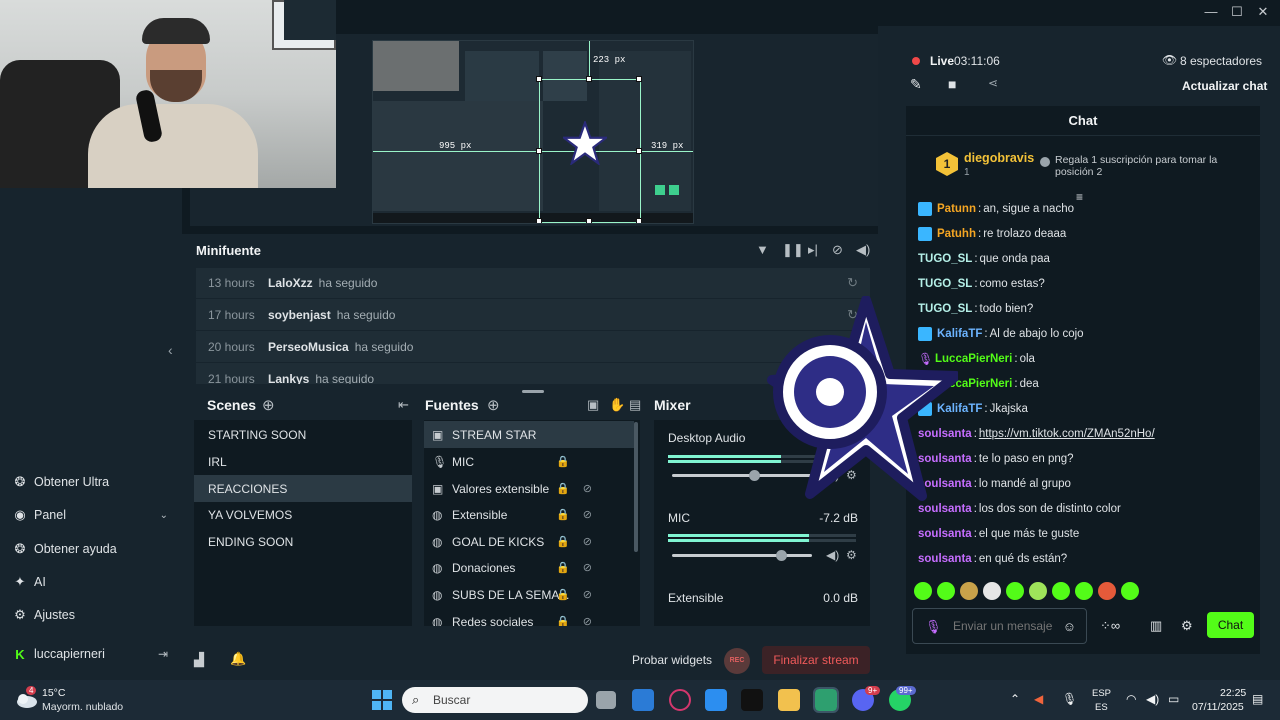  Describe the element at coordinates (789, 700) in the screenshot. I see `file-explorer-icon` at that location.